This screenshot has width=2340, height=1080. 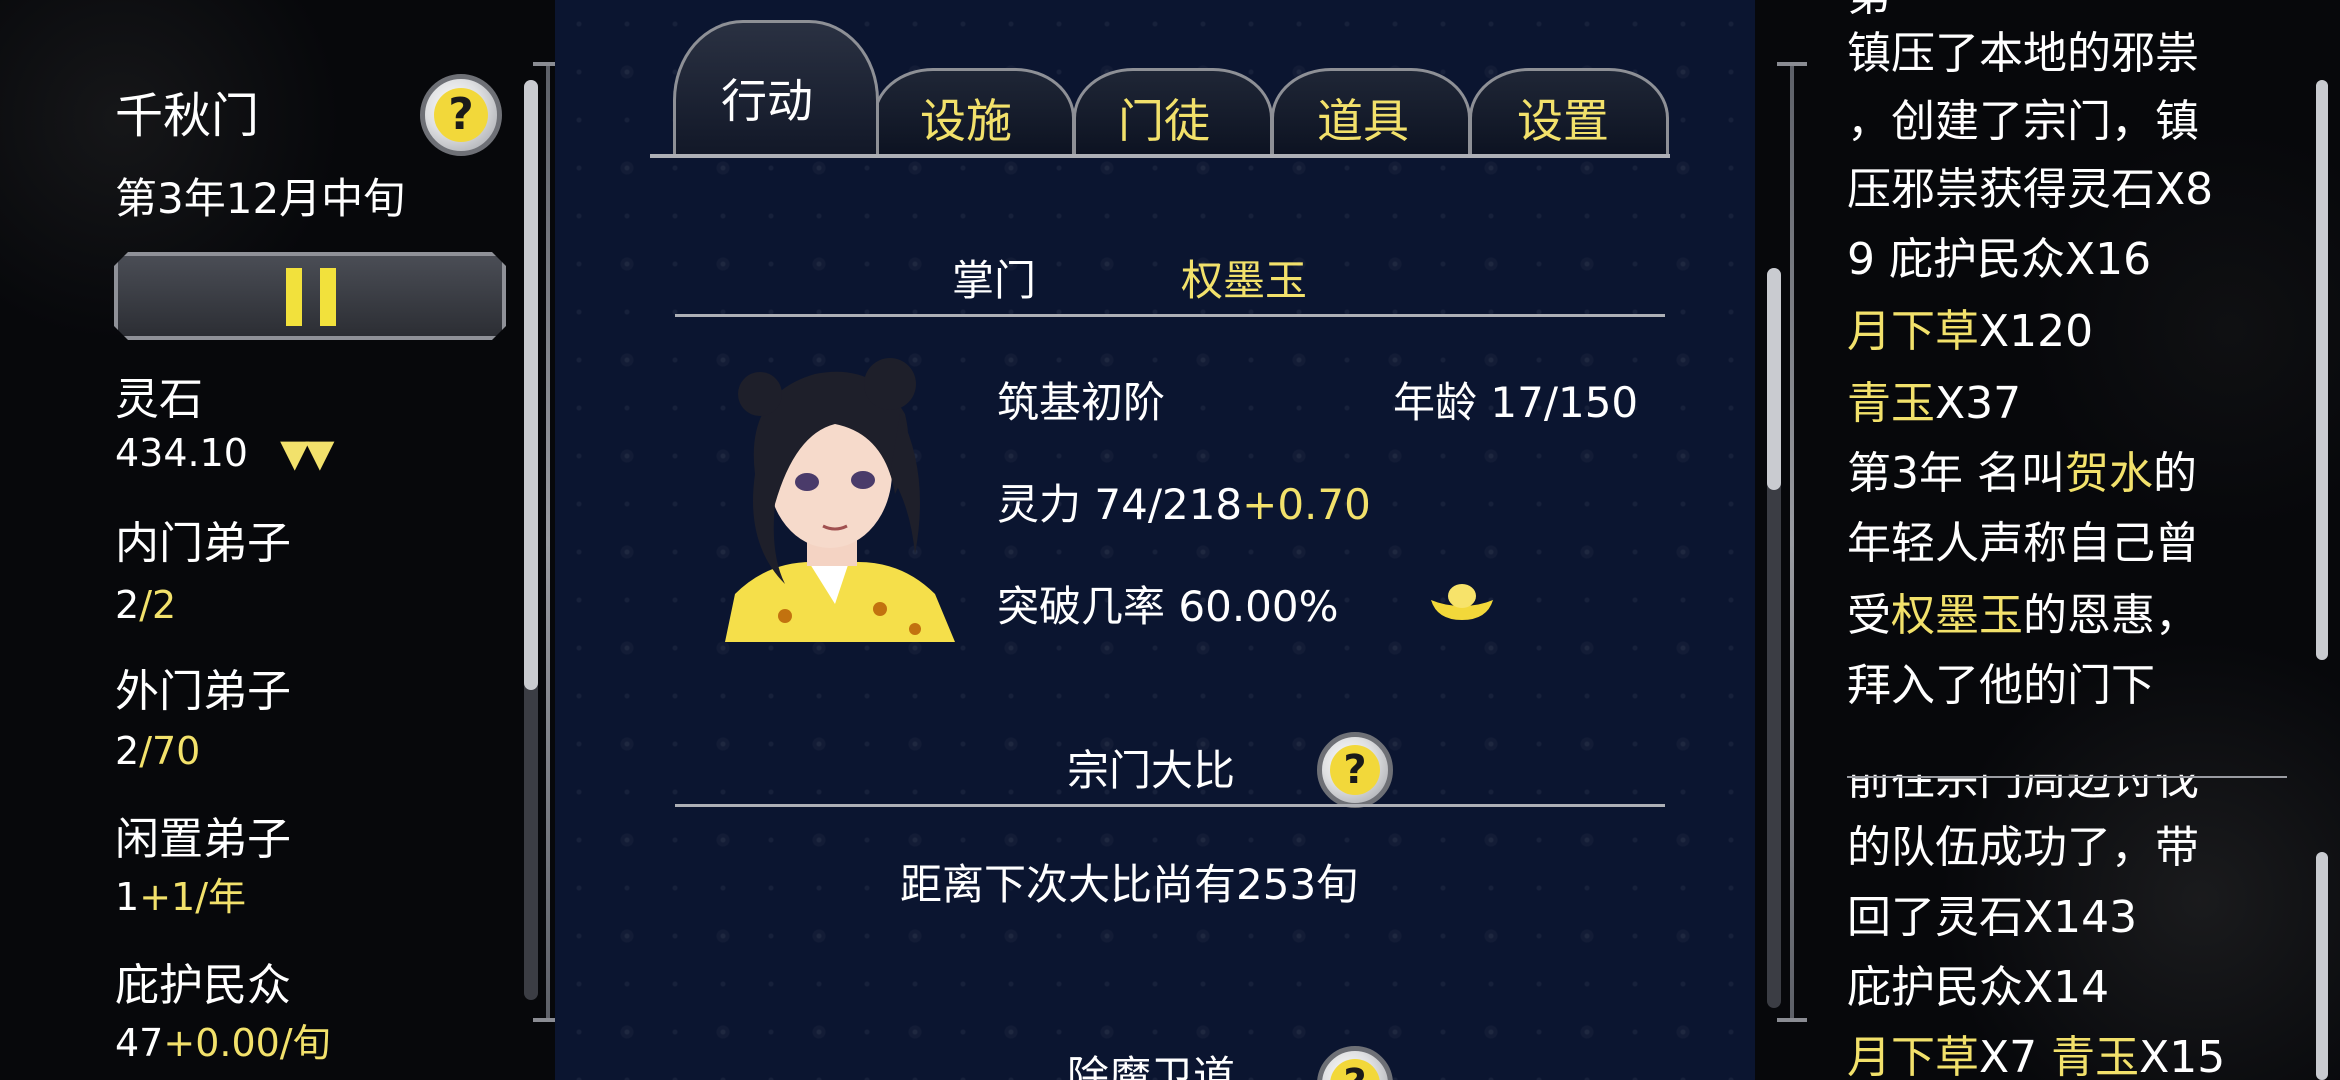 I want to click on center-scrollbar, so click(x=1774, y=638).